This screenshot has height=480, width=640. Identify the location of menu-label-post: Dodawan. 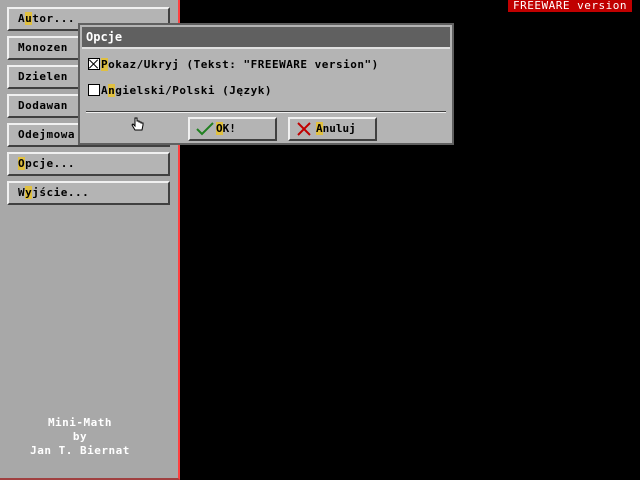
(43, 105).